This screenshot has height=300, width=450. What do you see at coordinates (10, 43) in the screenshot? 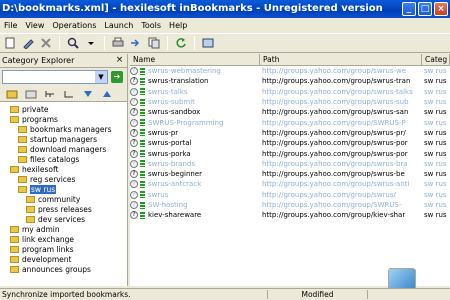
I see `new-icon` at bounding box center [10, 43].